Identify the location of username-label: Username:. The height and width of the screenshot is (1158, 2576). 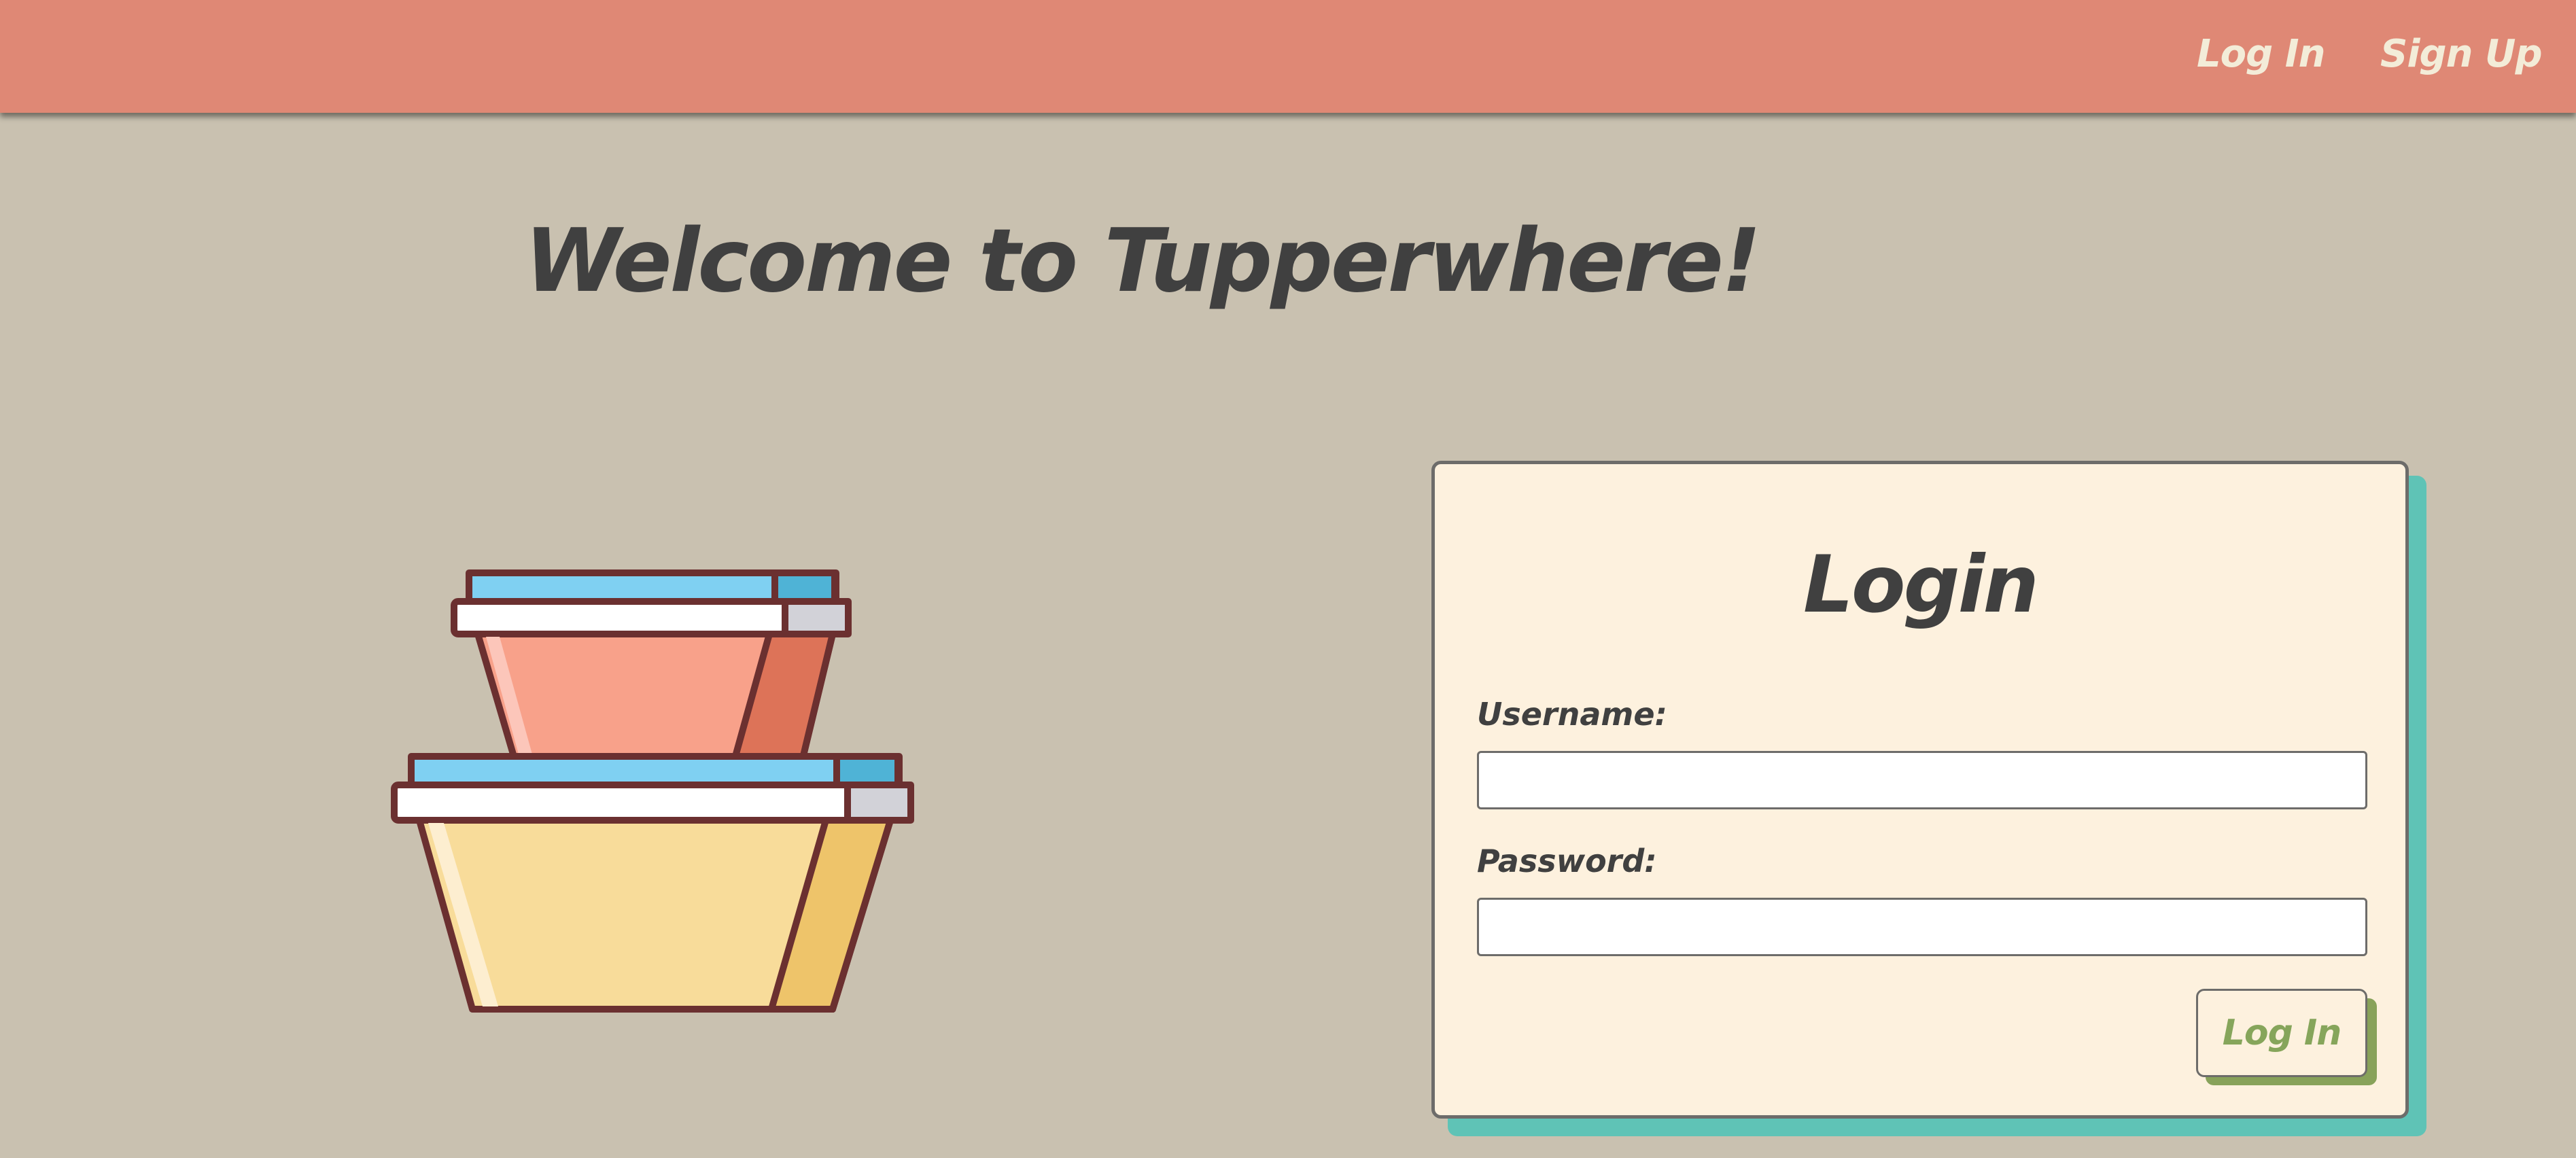
(1572, 714).